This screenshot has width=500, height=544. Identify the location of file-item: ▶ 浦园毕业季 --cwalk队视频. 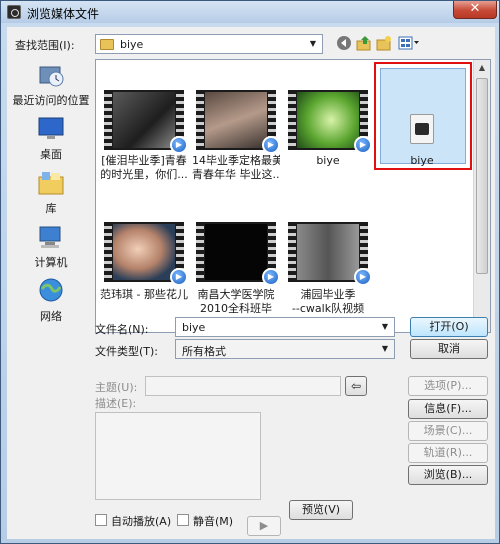
(328, 268).